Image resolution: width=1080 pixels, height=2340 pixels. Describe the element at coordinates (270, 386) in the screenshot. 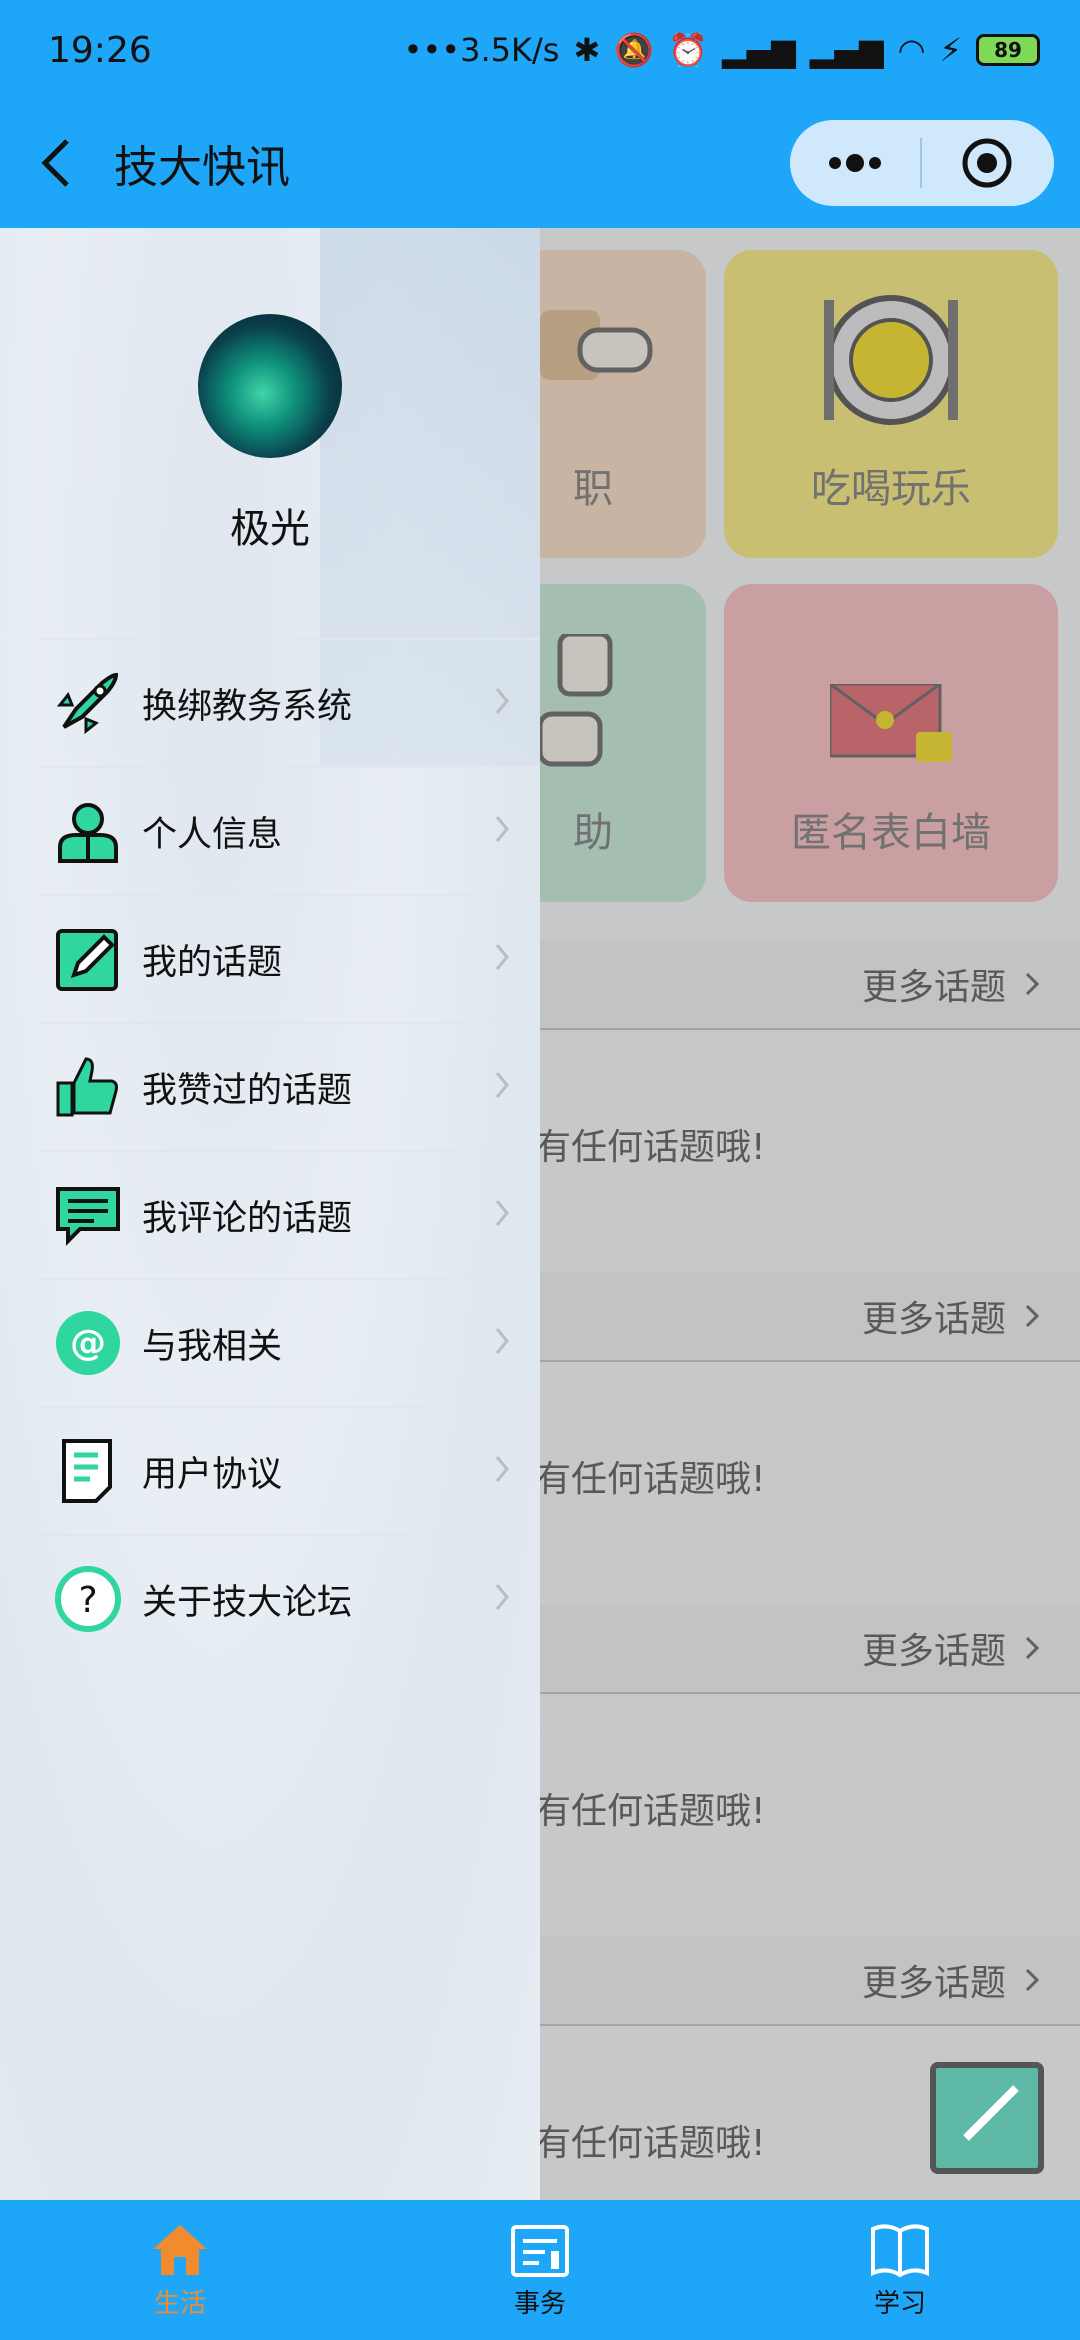

I see `avatar` at that location.